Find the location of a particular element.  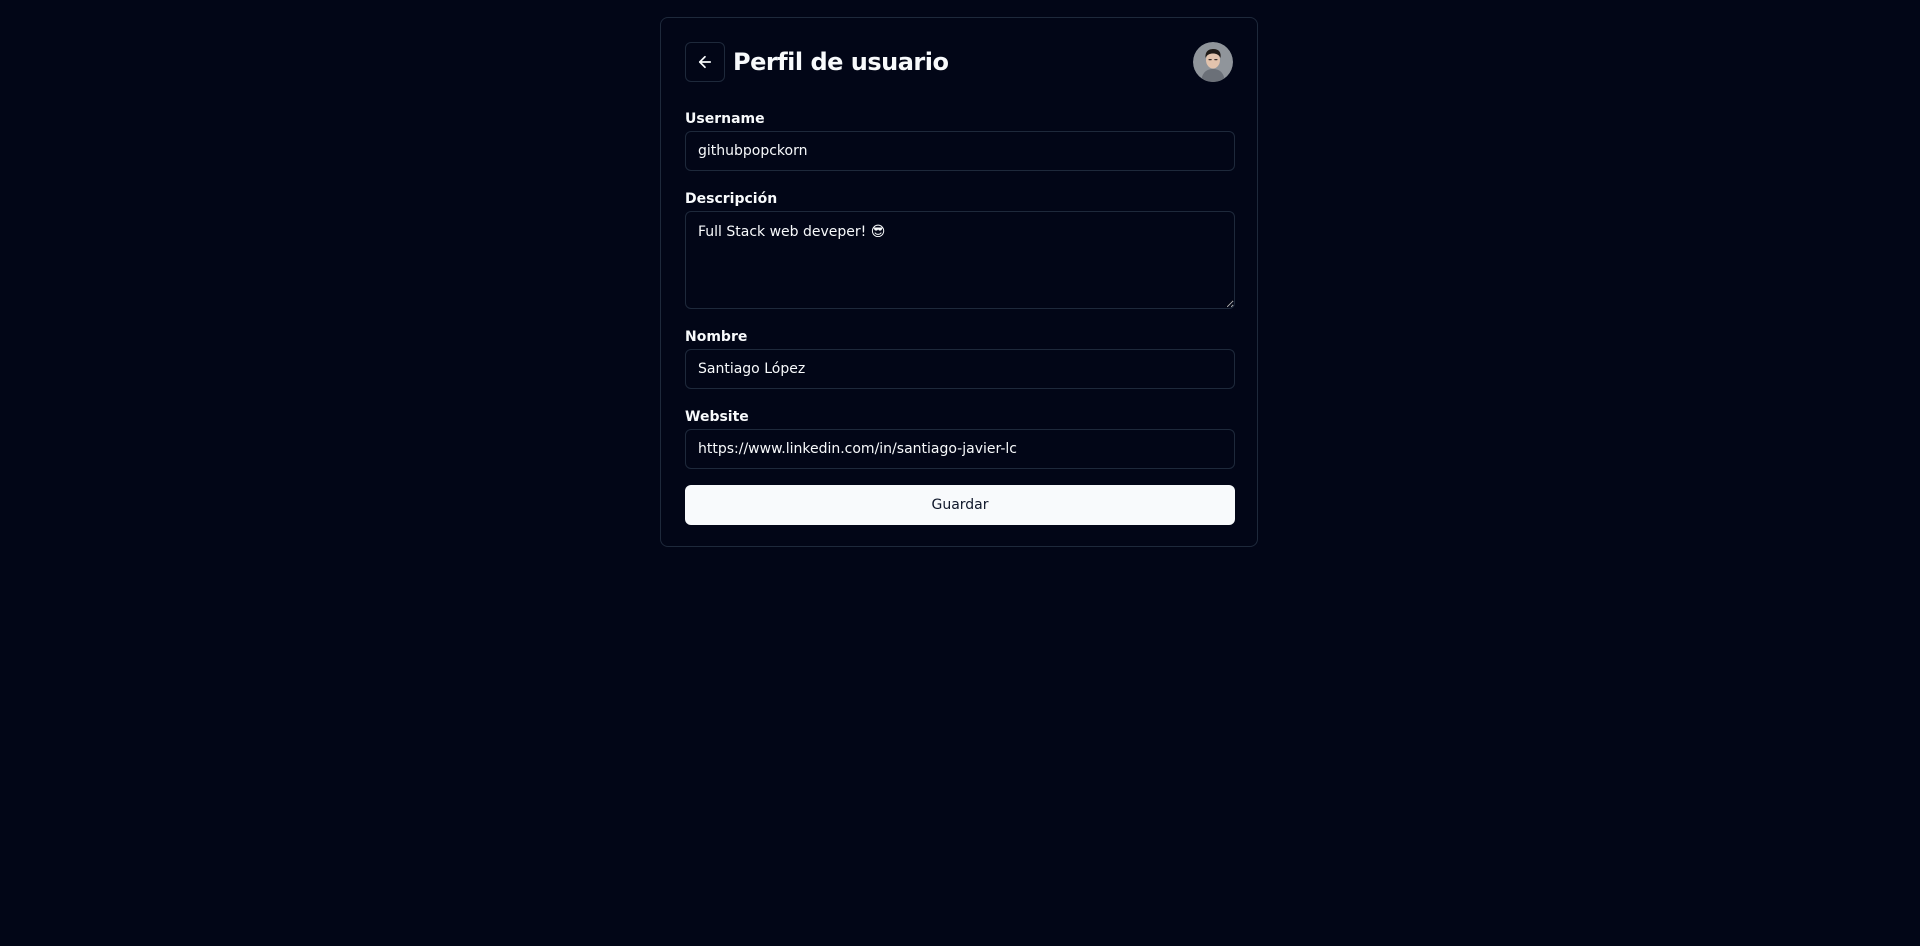

avatar is located at coordinates (1213, 62).